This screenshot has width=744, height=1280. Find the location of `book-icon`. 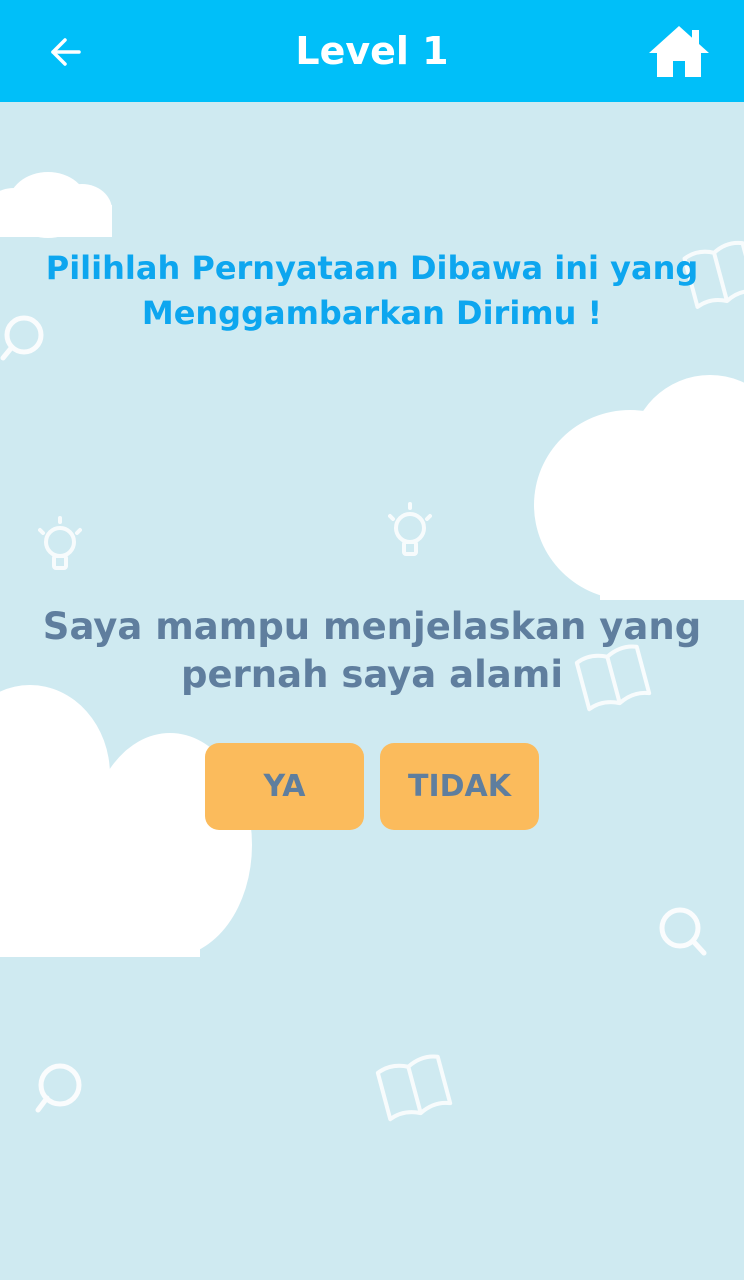

book-icon is located at coordinates (414, 1088).